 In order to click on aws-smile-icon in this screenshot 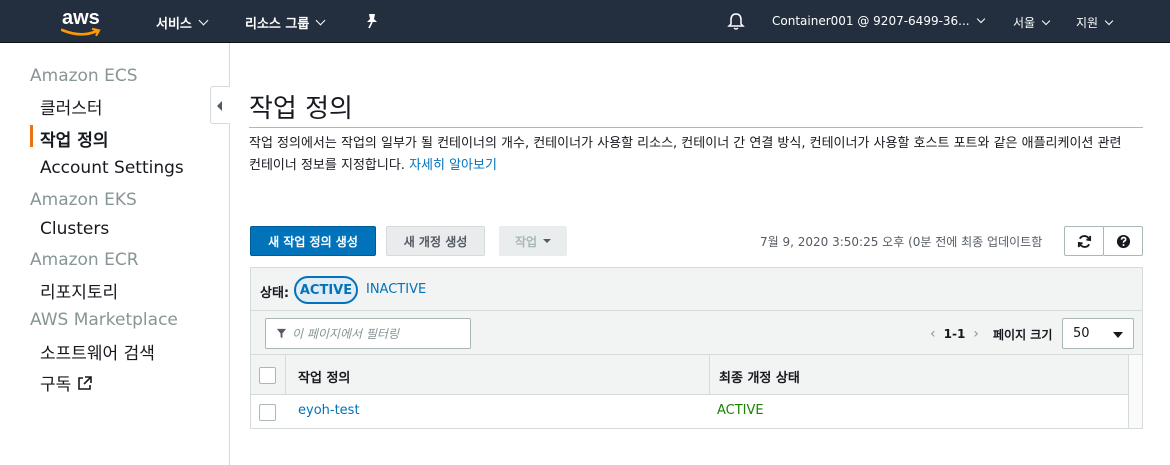, I will do `click(81, 32)`.